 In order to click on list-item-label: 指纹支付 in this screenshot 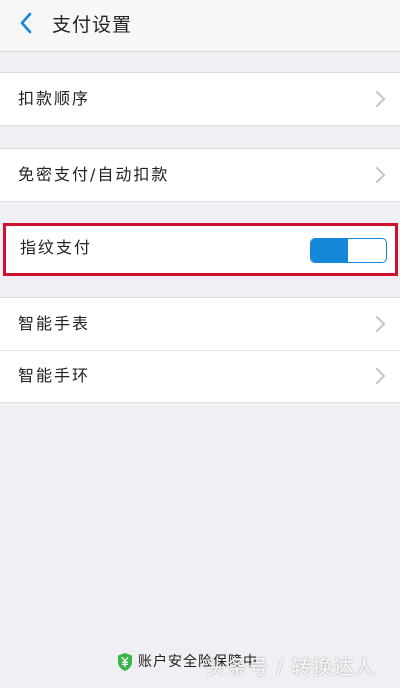, I will do `click(56, 247)`.